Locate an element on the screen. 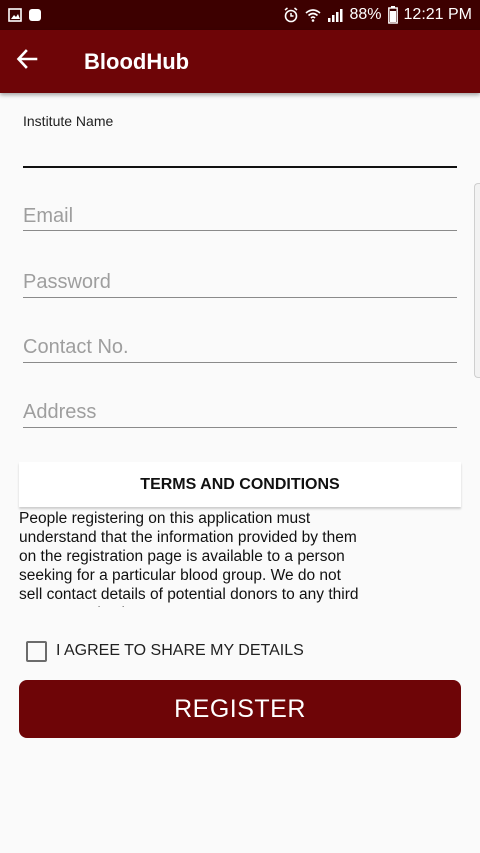  address-underline is located at coordinates (240, 427).